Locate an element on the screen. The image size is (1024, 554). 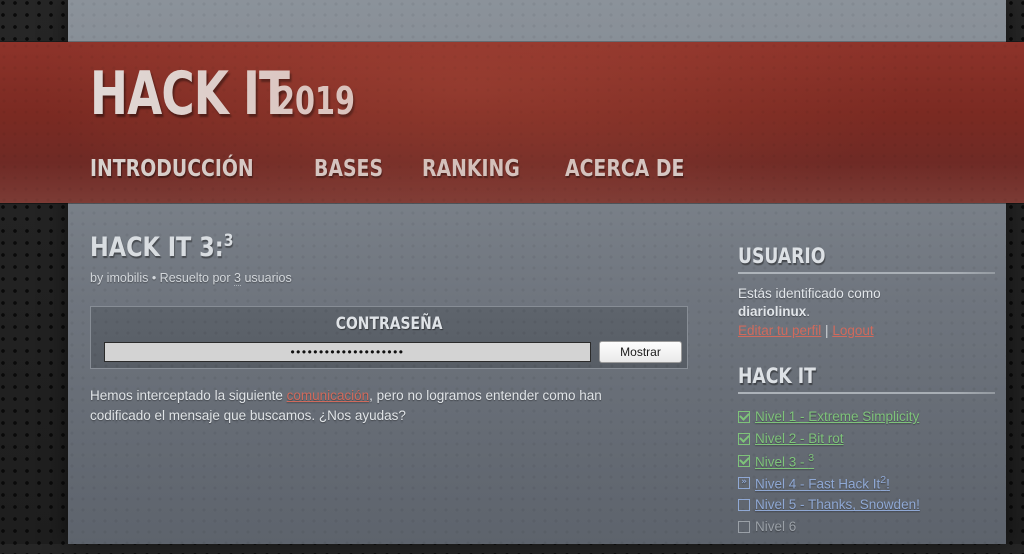
level-label-superscript: 3 is located at coordinates (811, 458).